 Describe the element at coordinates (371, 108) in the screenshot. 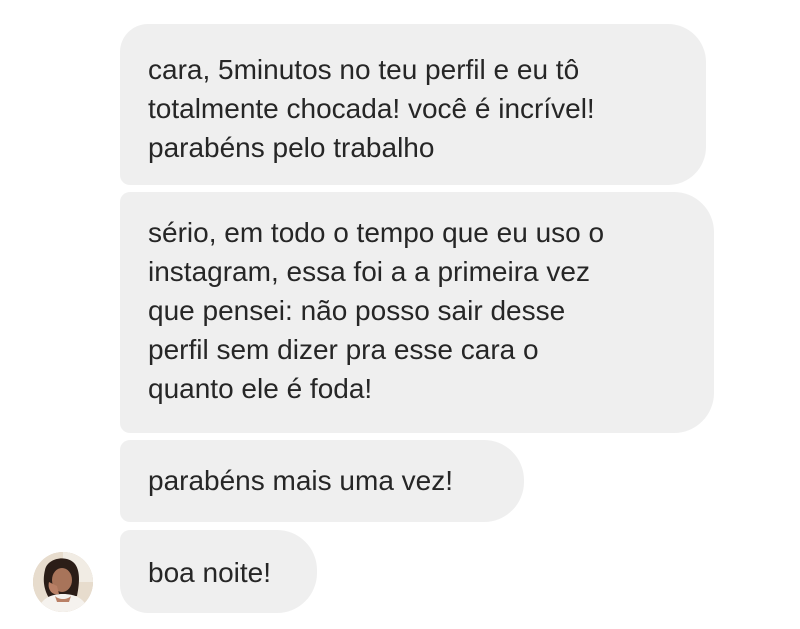

I see `message-line: totalmente chocada! você é incrível!` at that location.